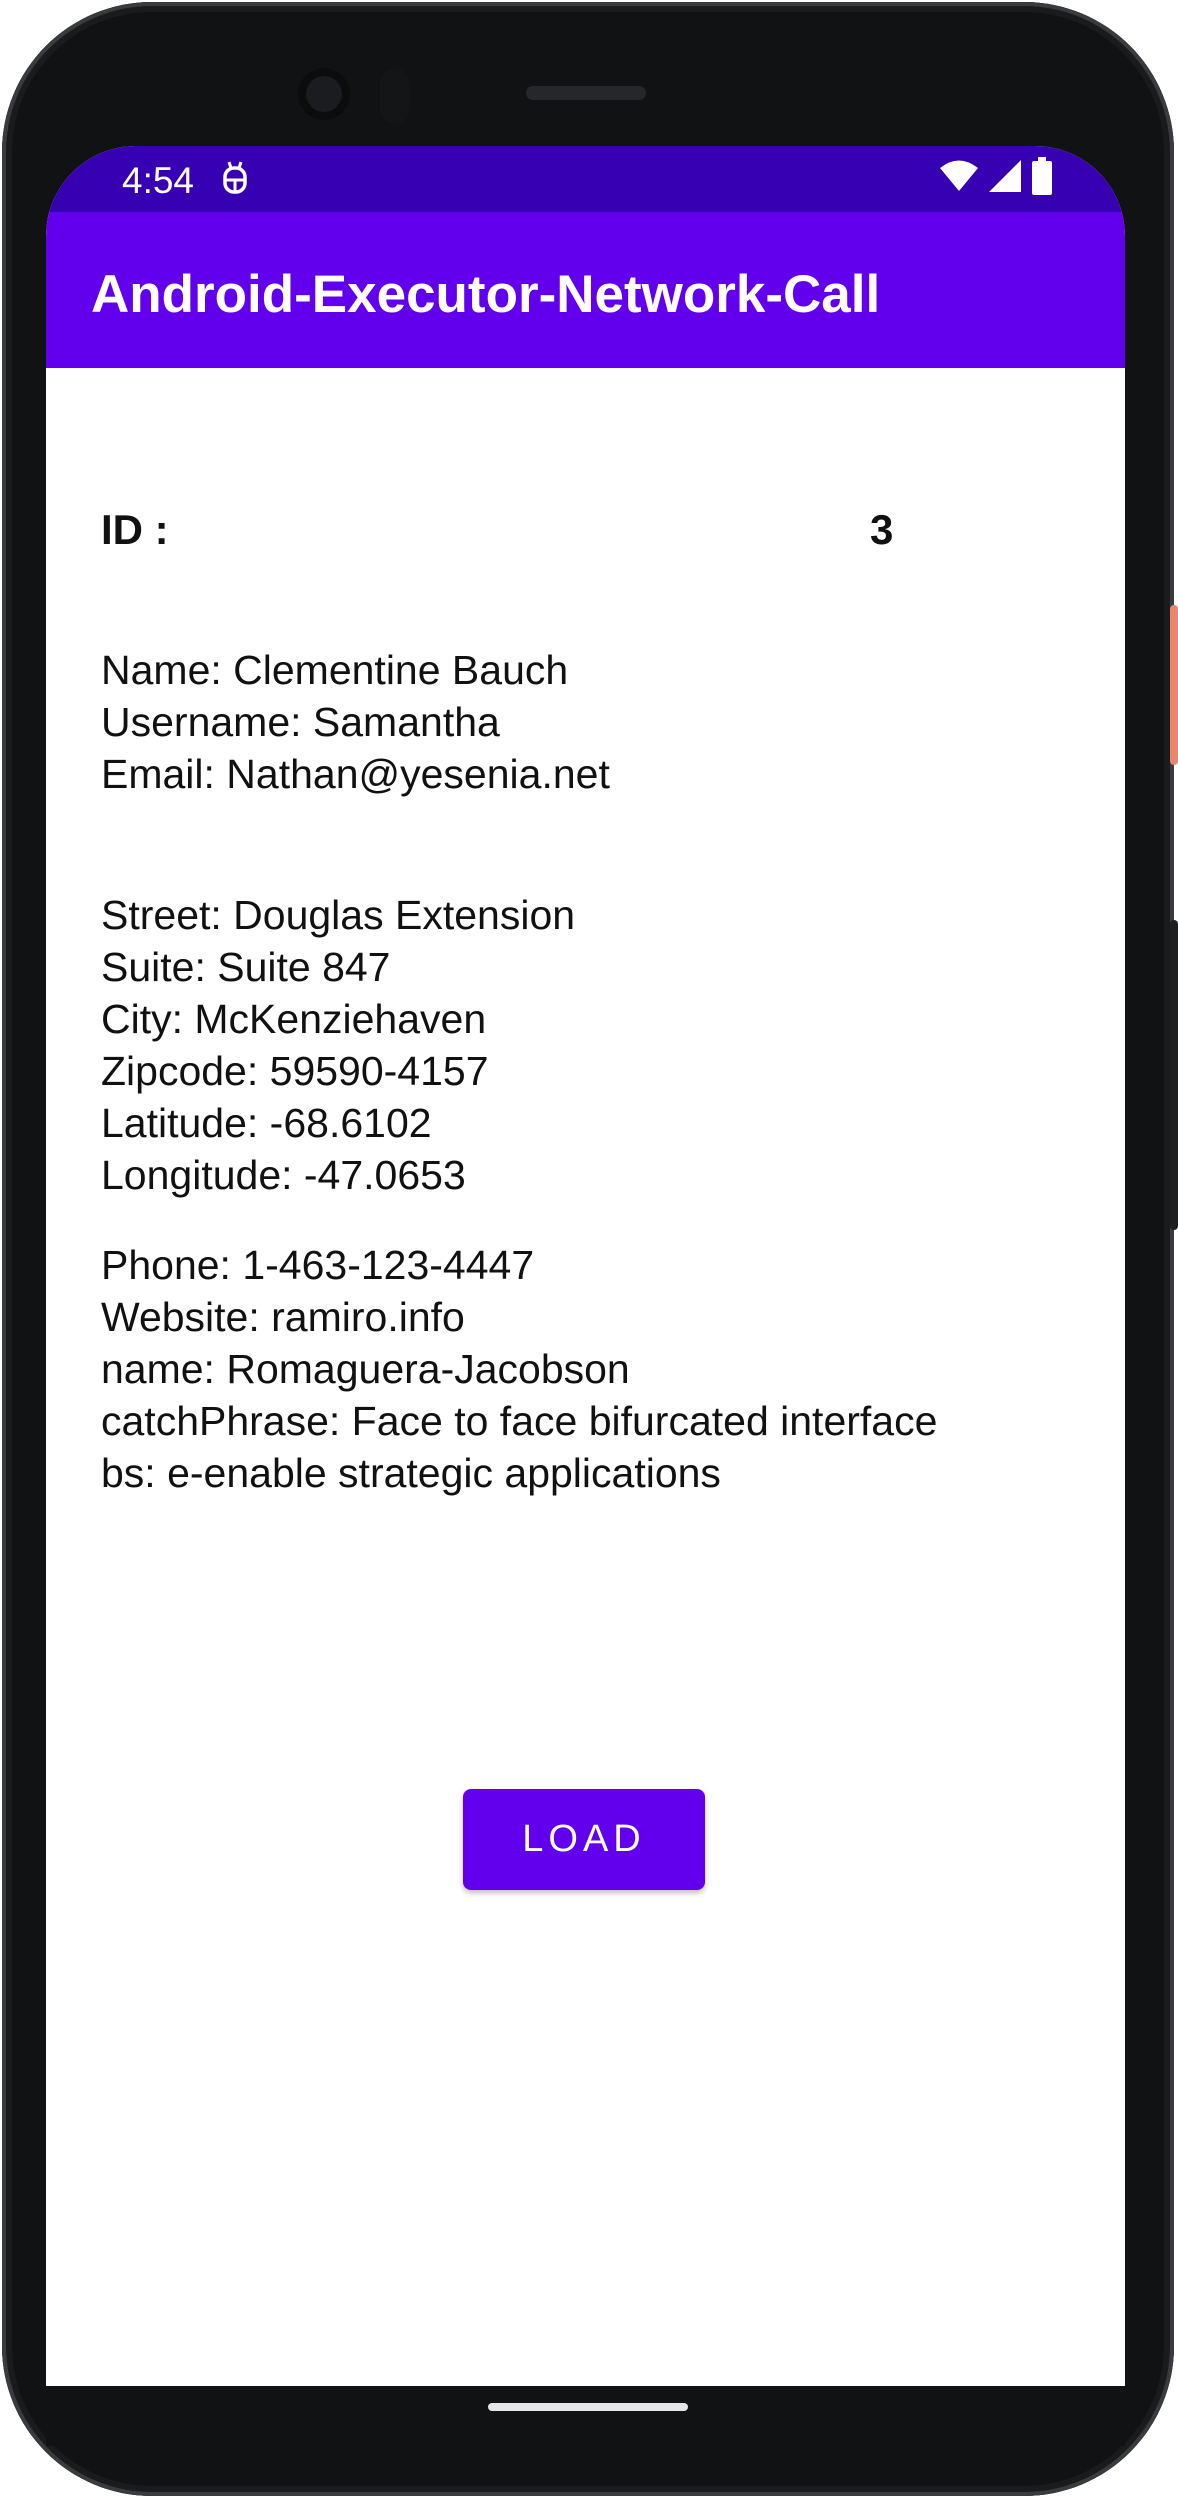  I want to click on company-bs: bs: e-enable strategic applications, so click(411, 1473).